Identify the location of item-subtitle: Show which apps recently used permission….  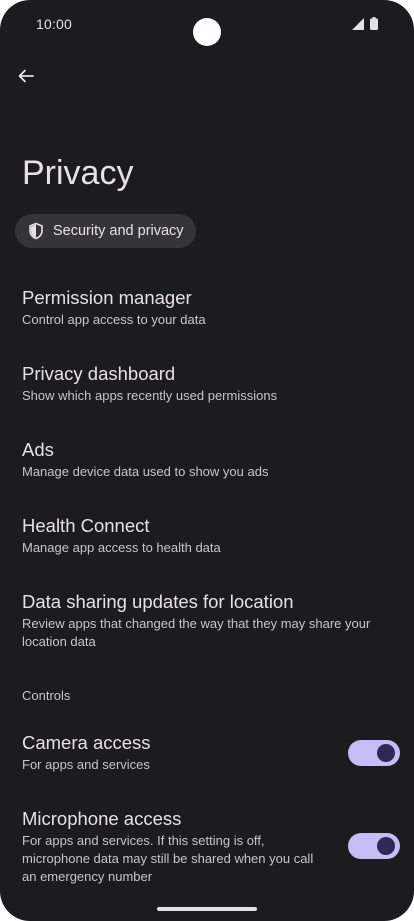
(150, 395).